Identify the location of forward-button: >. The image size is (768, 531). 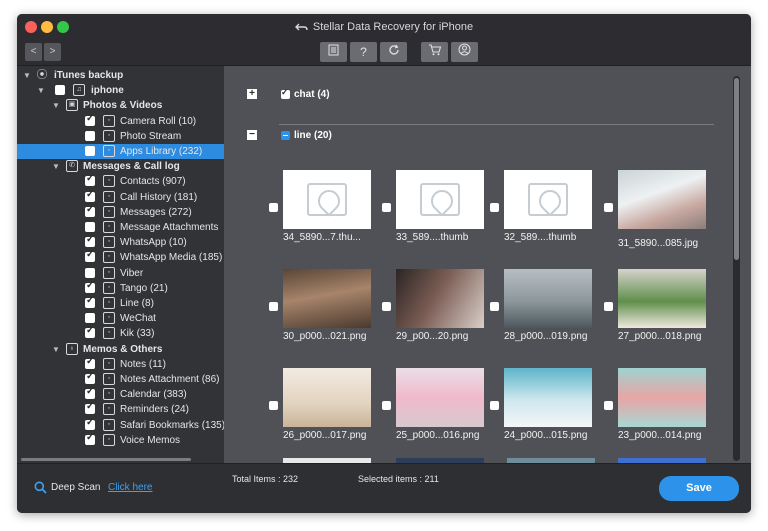
(52, 52).